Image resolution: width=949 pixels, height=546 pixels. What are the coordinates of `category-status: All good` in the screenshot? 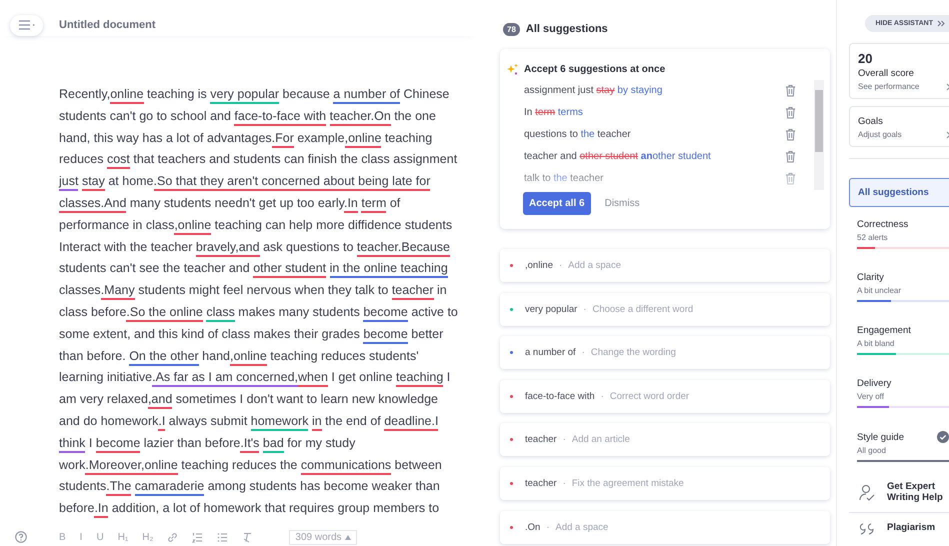 It's located at (872, 450).